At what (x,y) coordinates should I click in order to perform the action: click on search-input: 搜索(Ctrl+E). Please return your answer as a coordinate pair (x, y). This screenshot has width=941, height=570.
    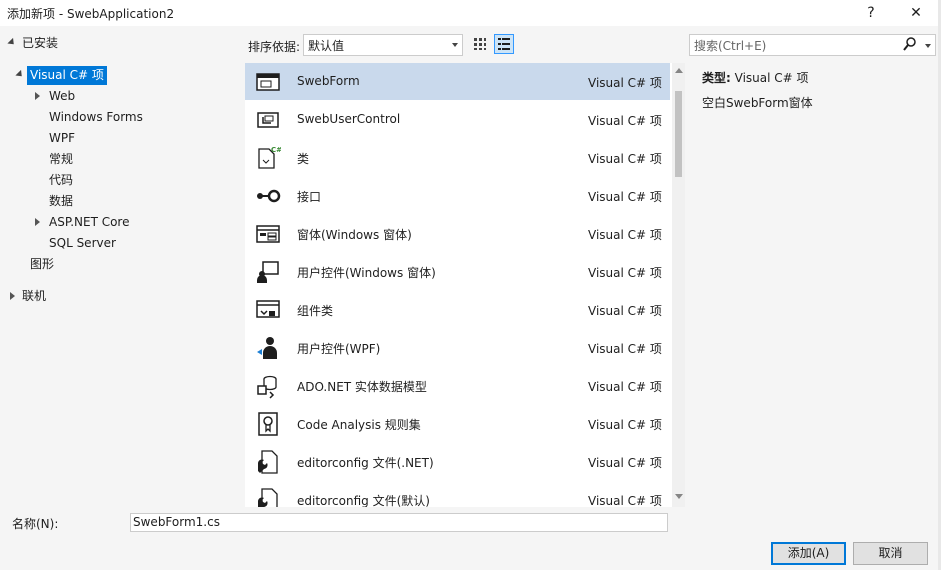
    Looking at the image, I should click on (730, 45).